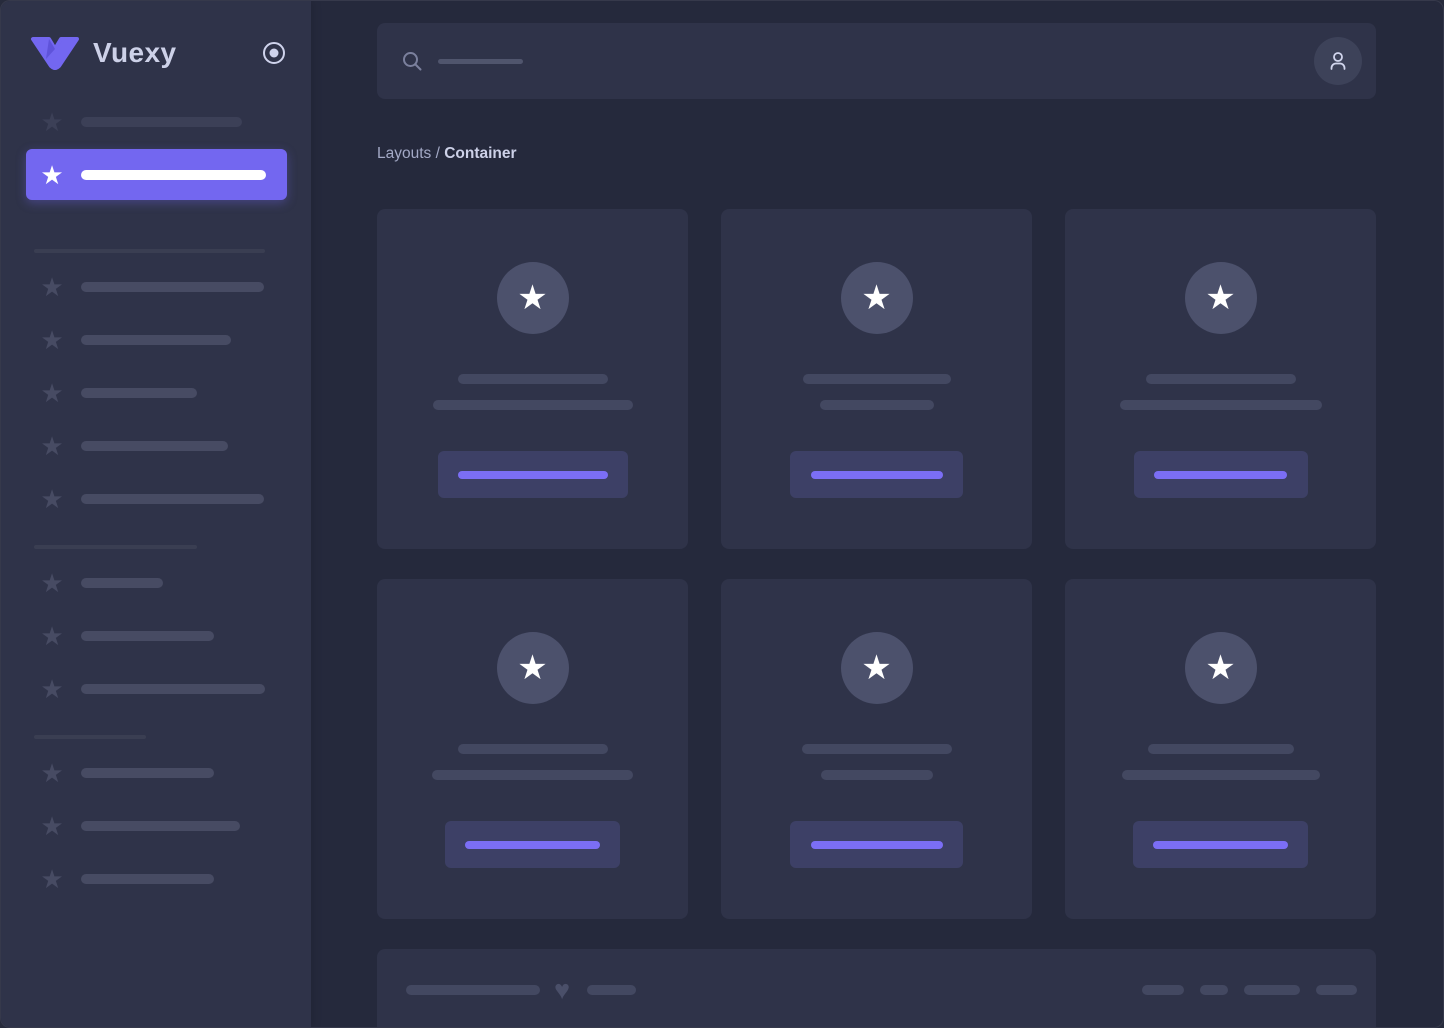 The image size is (1444, 1028). What do you see at coordinates (876, 988) in the screenshot?
I see `bottom-card: ♥` at bounding box center [876, 988].